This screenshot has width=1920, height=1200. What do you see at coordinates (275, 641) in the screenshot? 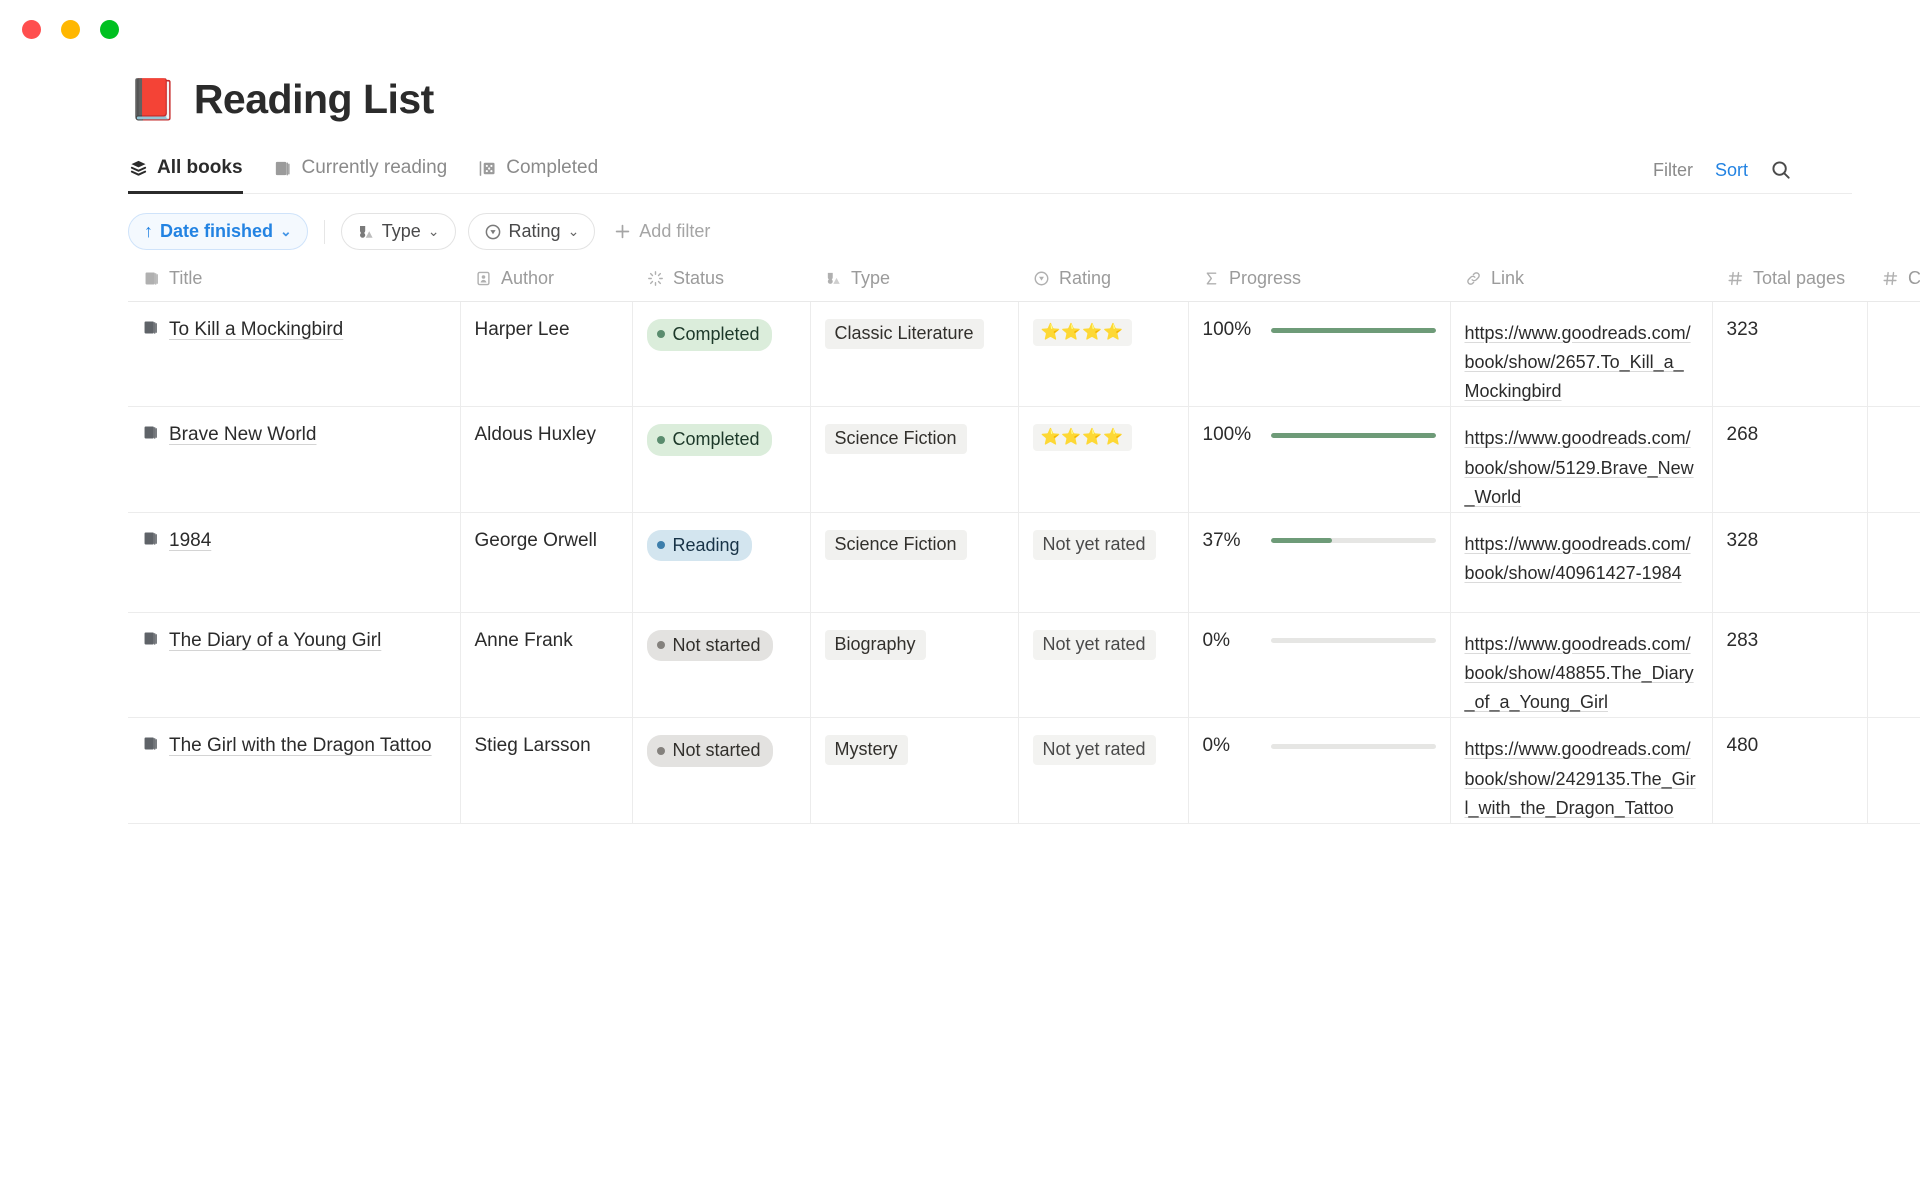
I see `book-title-link: The Diary of a Young Girl` at bounding box center [275, 641].